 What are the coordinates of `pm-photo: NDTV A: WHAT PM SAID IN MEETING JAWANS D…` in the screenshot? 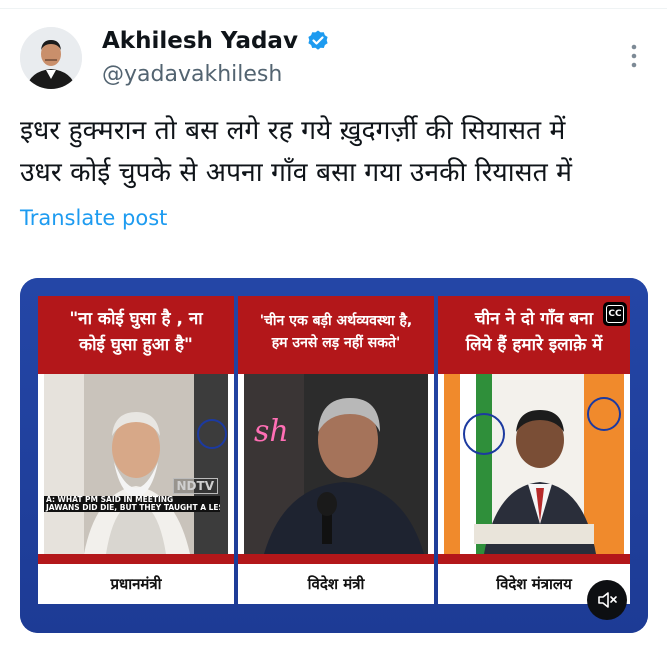 It's located at (136, 464).